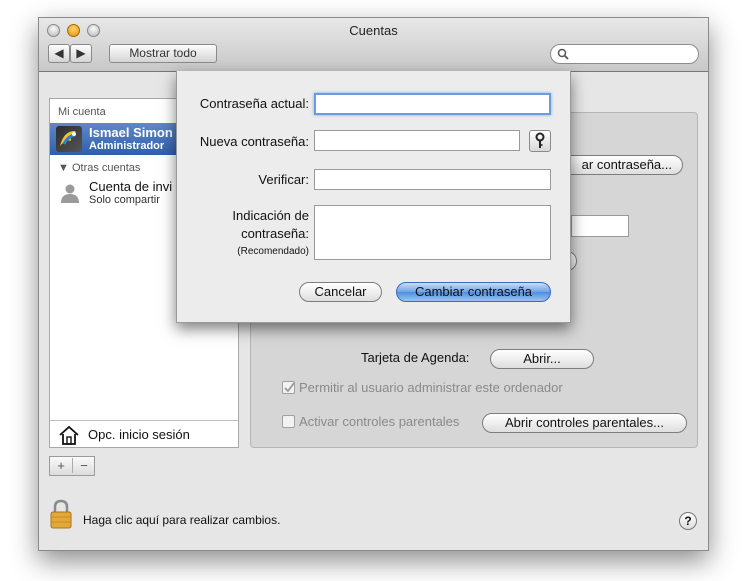  I want to click on account-role: Administrador, so click(127, 146).